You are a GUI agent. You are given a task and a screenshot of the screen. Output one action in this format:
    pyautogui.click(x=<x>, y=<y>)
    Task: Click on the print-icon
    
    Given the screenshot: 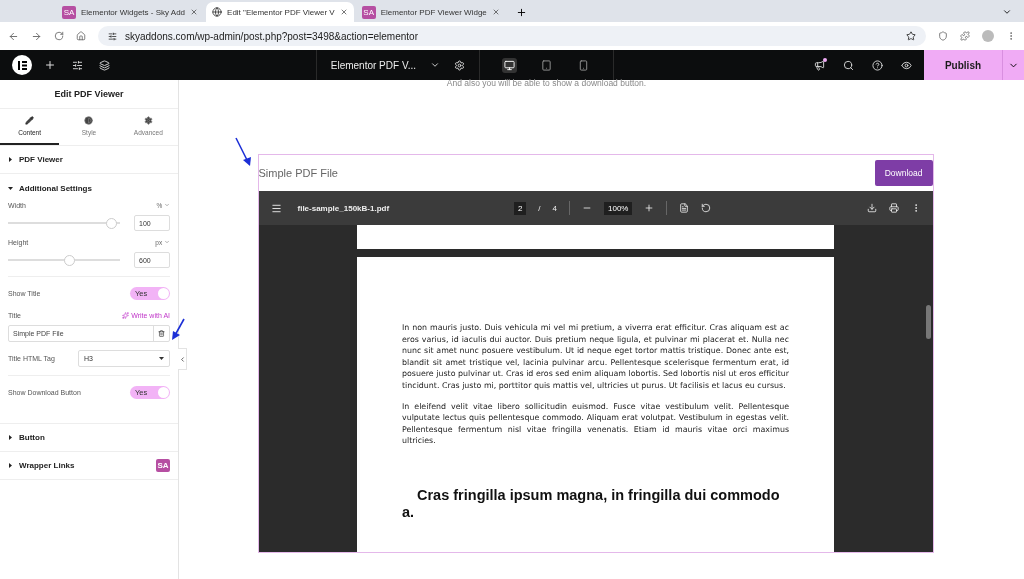 What is the action you would take?
    pyautogui.click(x=893, y=208)
    